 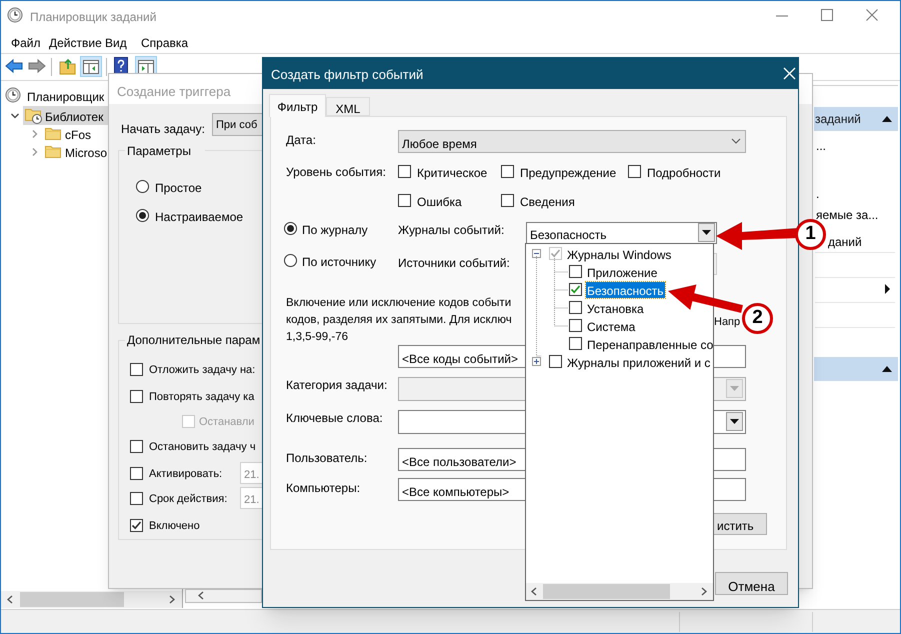 I want to click on checkbox-label: Подробности, so click(x=684, y=172).